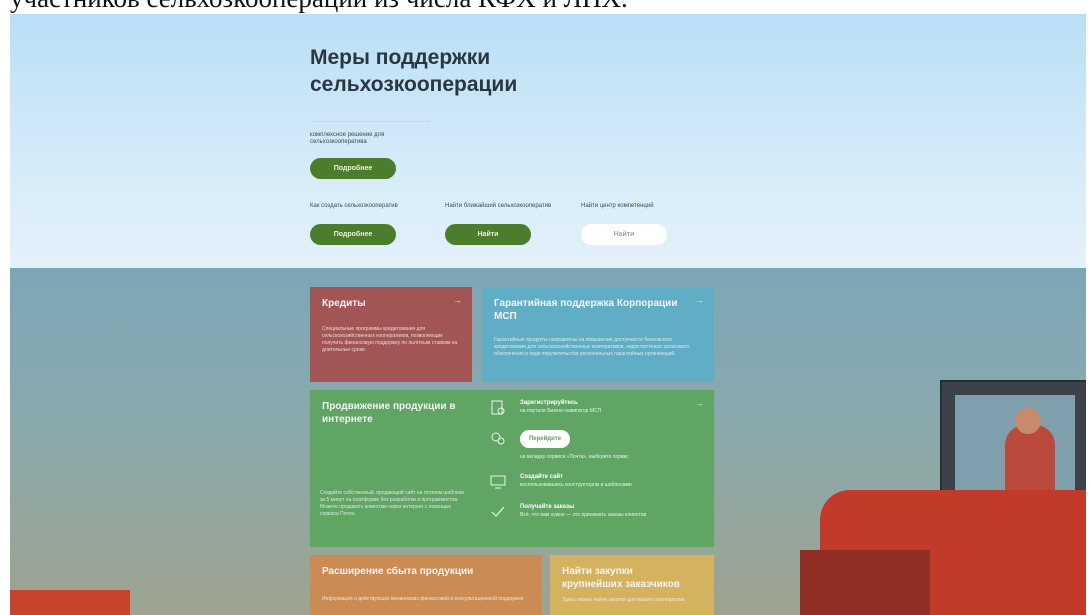 The image size is (1090, 615). I want to click on step-title: Зарегистрируйтесь, so click(549, 403).